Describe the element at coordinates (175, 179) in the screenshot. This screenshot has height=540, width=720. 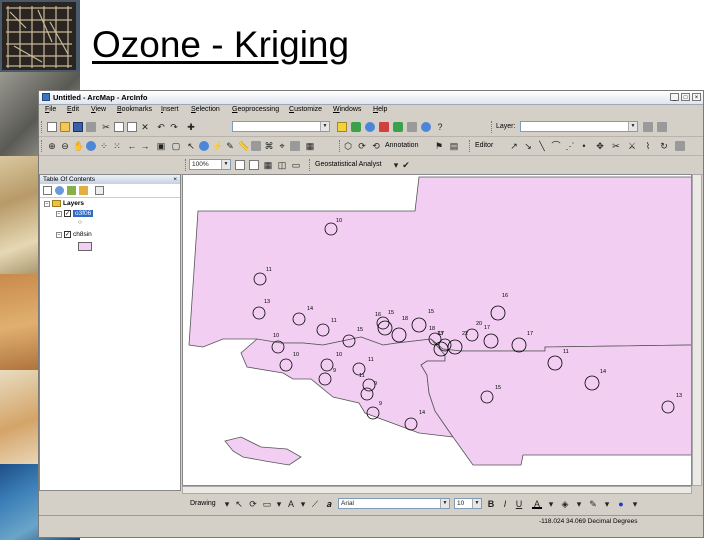
I see `toc-close-button: ×` at that location.